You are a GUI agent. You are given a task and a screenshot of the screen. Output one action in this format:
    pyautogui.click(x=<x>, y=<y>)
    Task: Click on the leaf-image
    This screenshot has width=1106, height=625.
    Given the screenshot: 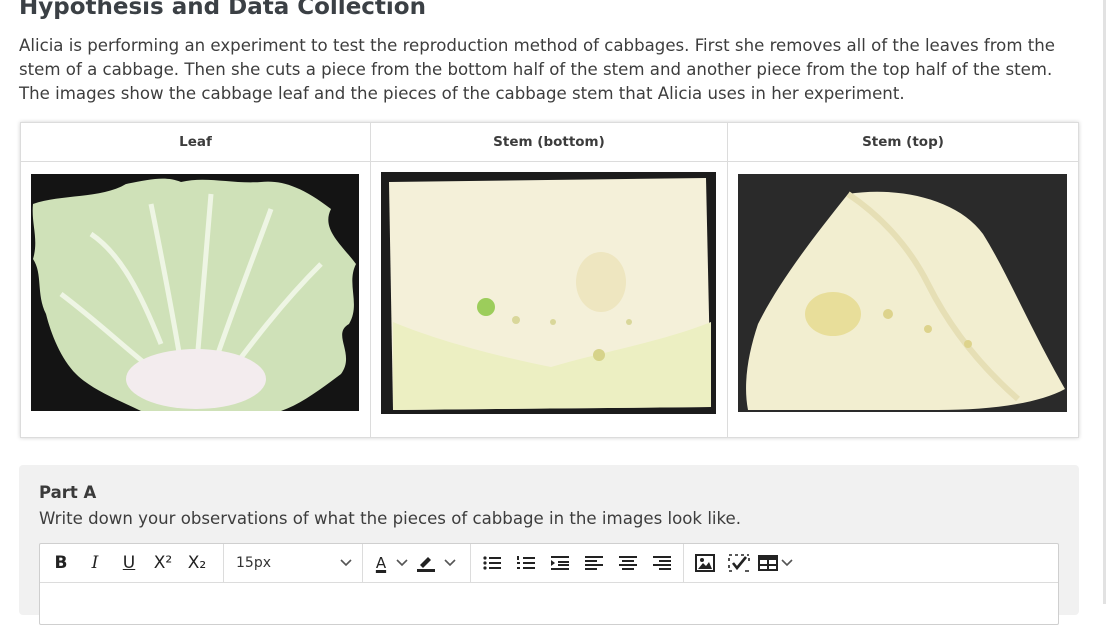 What is the action you would take?
    pyautogui.click(x=195, y=292)
    